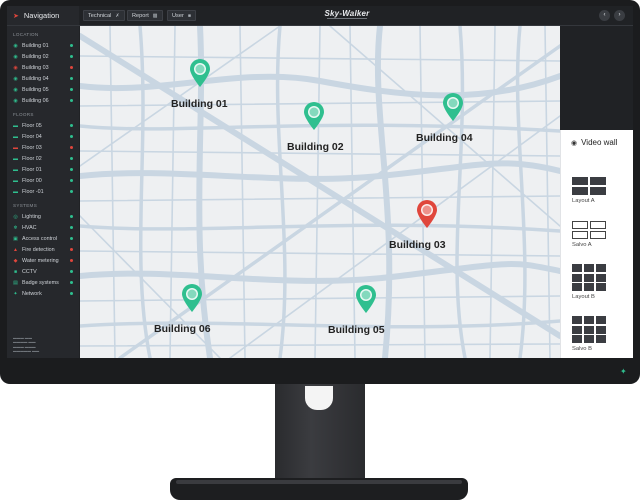 The height and width of the screenshot is (502, 640). What do you see at coordinates (43, 147) in the screenshot?
I see `sidebar-item-floor-03: ▬ Floor 03` at bounding box center [43, 147].